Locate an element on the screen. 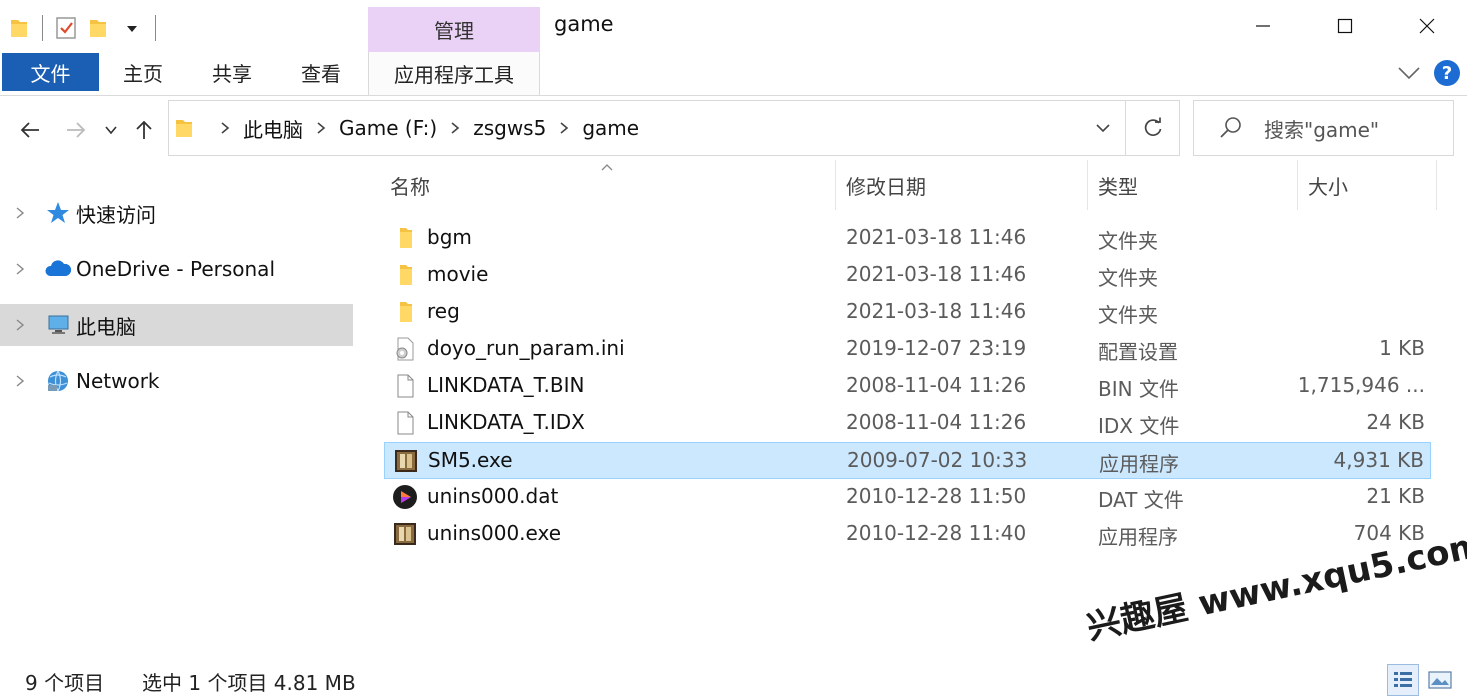 This screenshot has width=1467, height=700. address-history-dropdown is located at coordinates (1103, 128).